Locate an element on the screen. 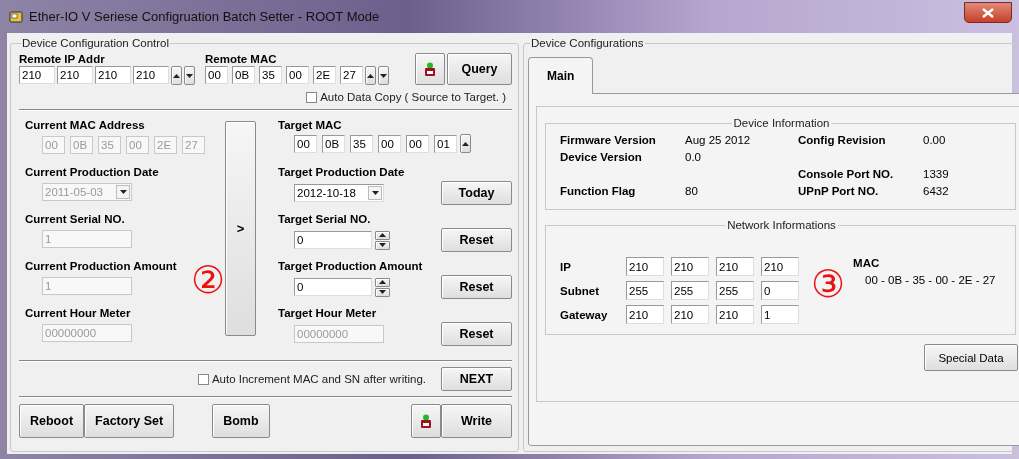 The image size is (1019, 459). info-label: UPnP Port NO. is located at coordinates (839, 191).